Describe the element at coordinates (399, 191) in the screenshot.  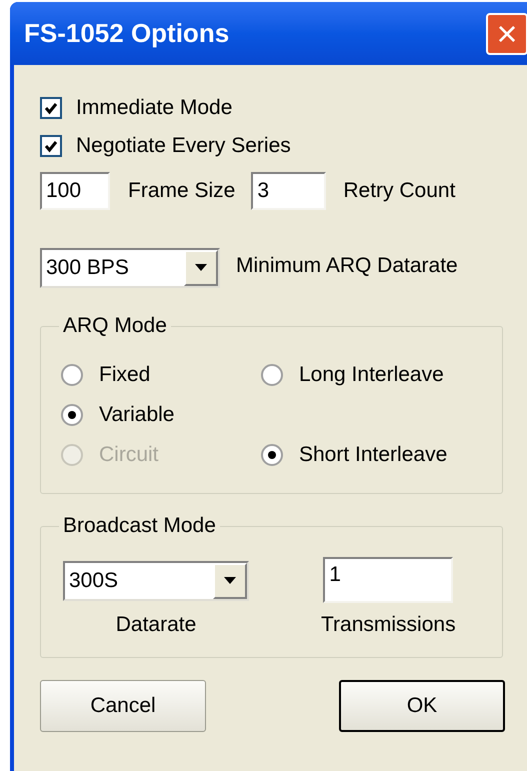
I see `field-label: Retry Count` at that location.